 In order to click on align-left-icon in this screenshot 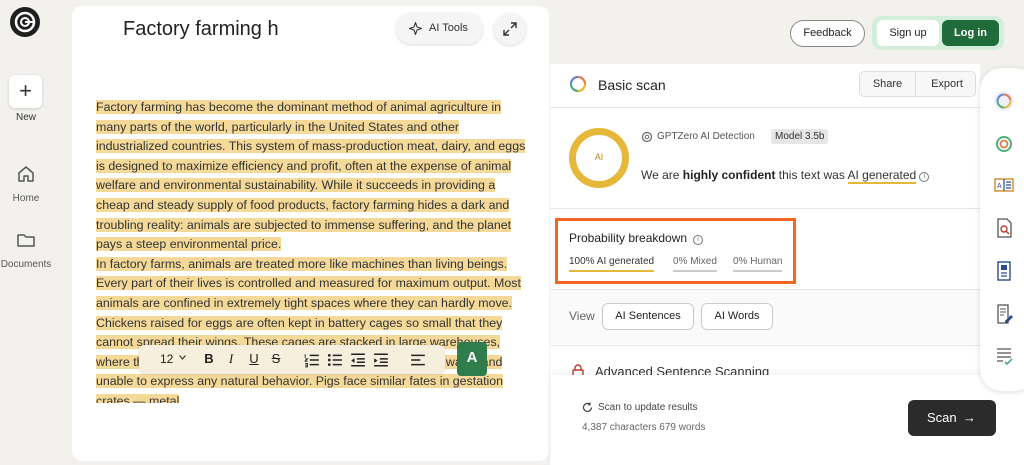, I will do `click(418, 360)`.